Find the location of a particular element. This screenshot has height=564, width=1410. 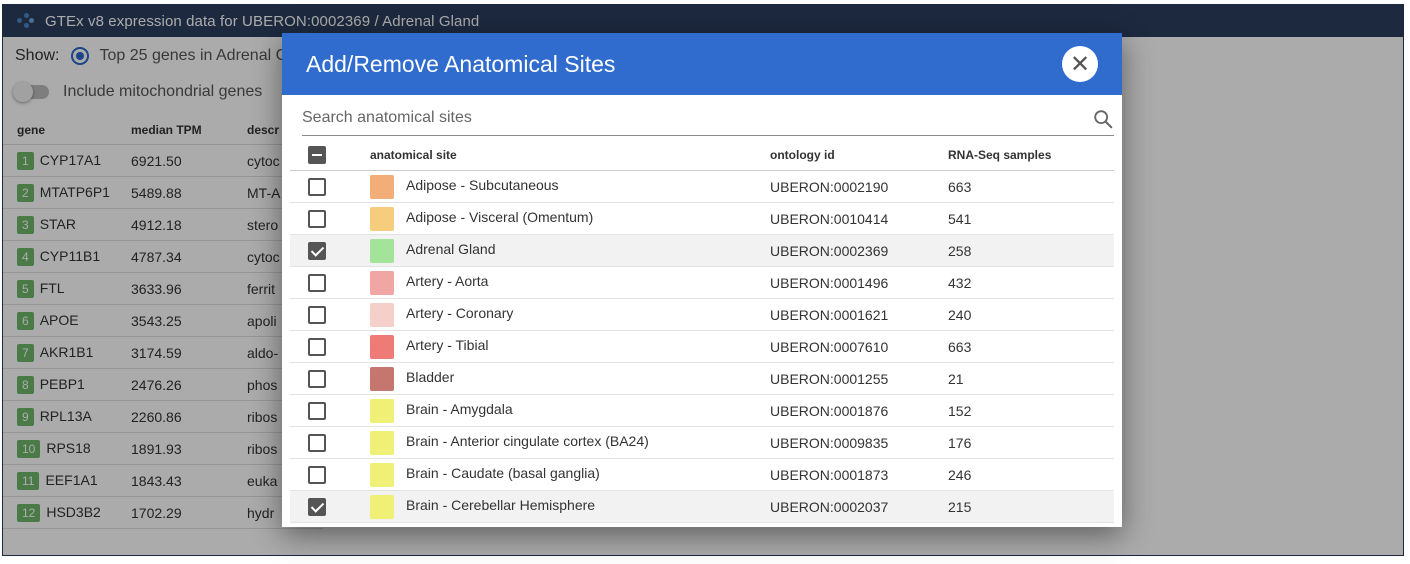

ontology-id-cell: UBERON:0001496 is located at coordinates (829, 282).